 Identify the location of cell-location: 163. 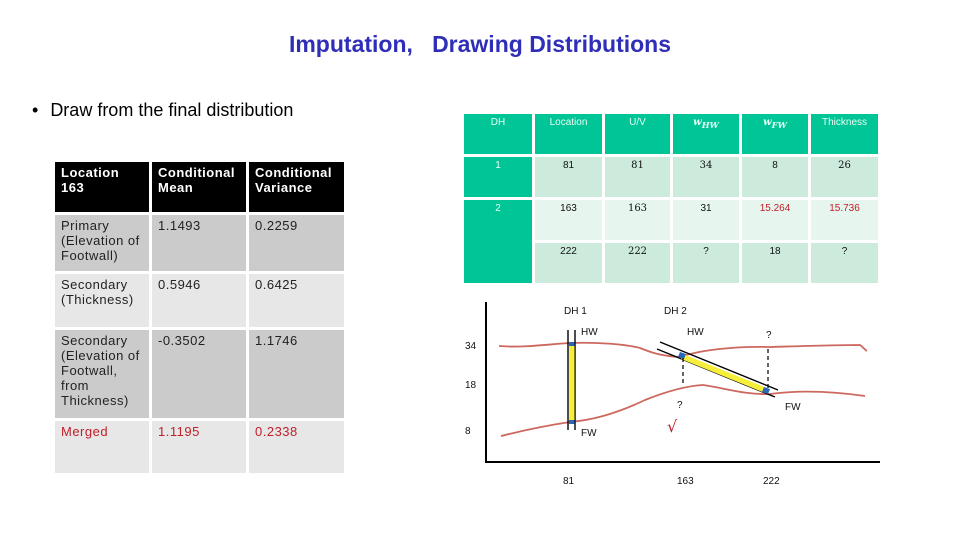
(568, 220).